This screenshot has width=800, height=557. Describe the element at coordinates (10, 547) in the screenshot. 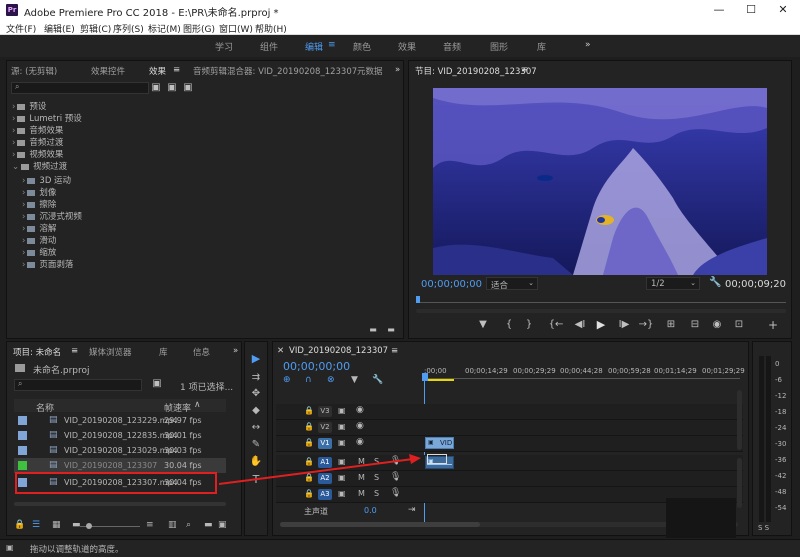

I see `status-indicator-icon: ▣` at that location.